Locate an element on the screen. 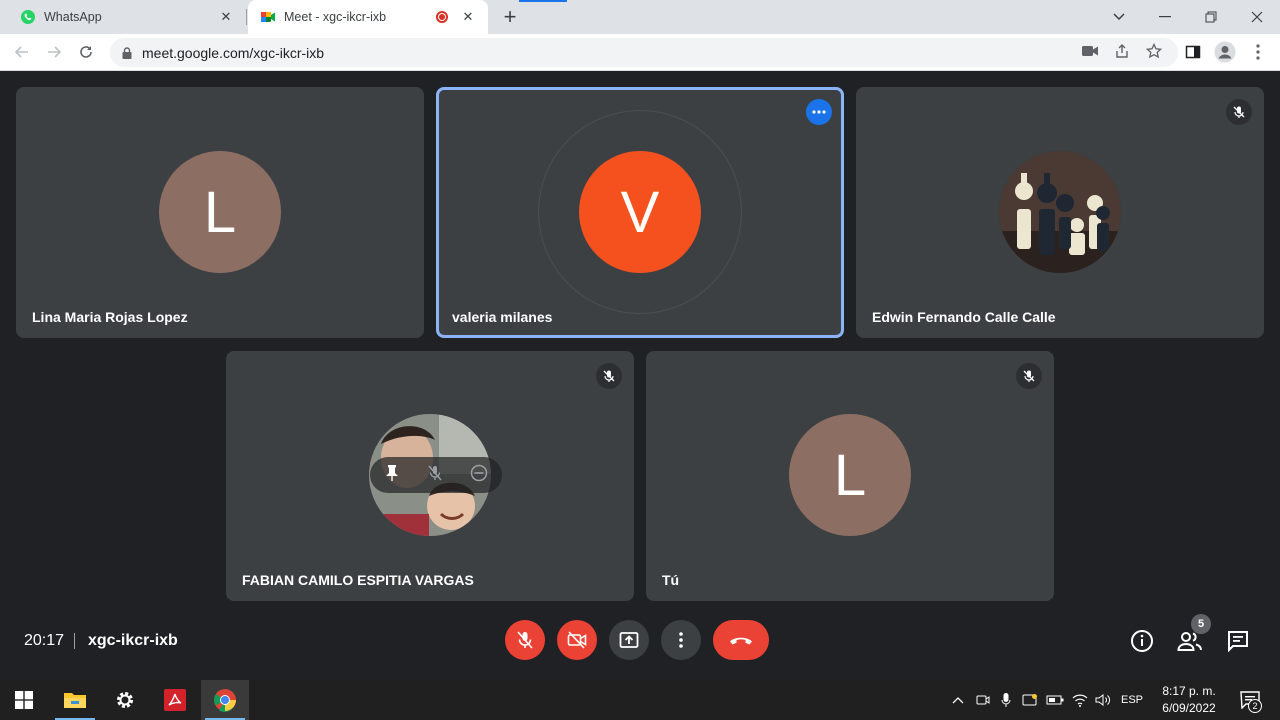  meeting-code: xgc-ikcr-ixb is located at coordinates (133, 640).